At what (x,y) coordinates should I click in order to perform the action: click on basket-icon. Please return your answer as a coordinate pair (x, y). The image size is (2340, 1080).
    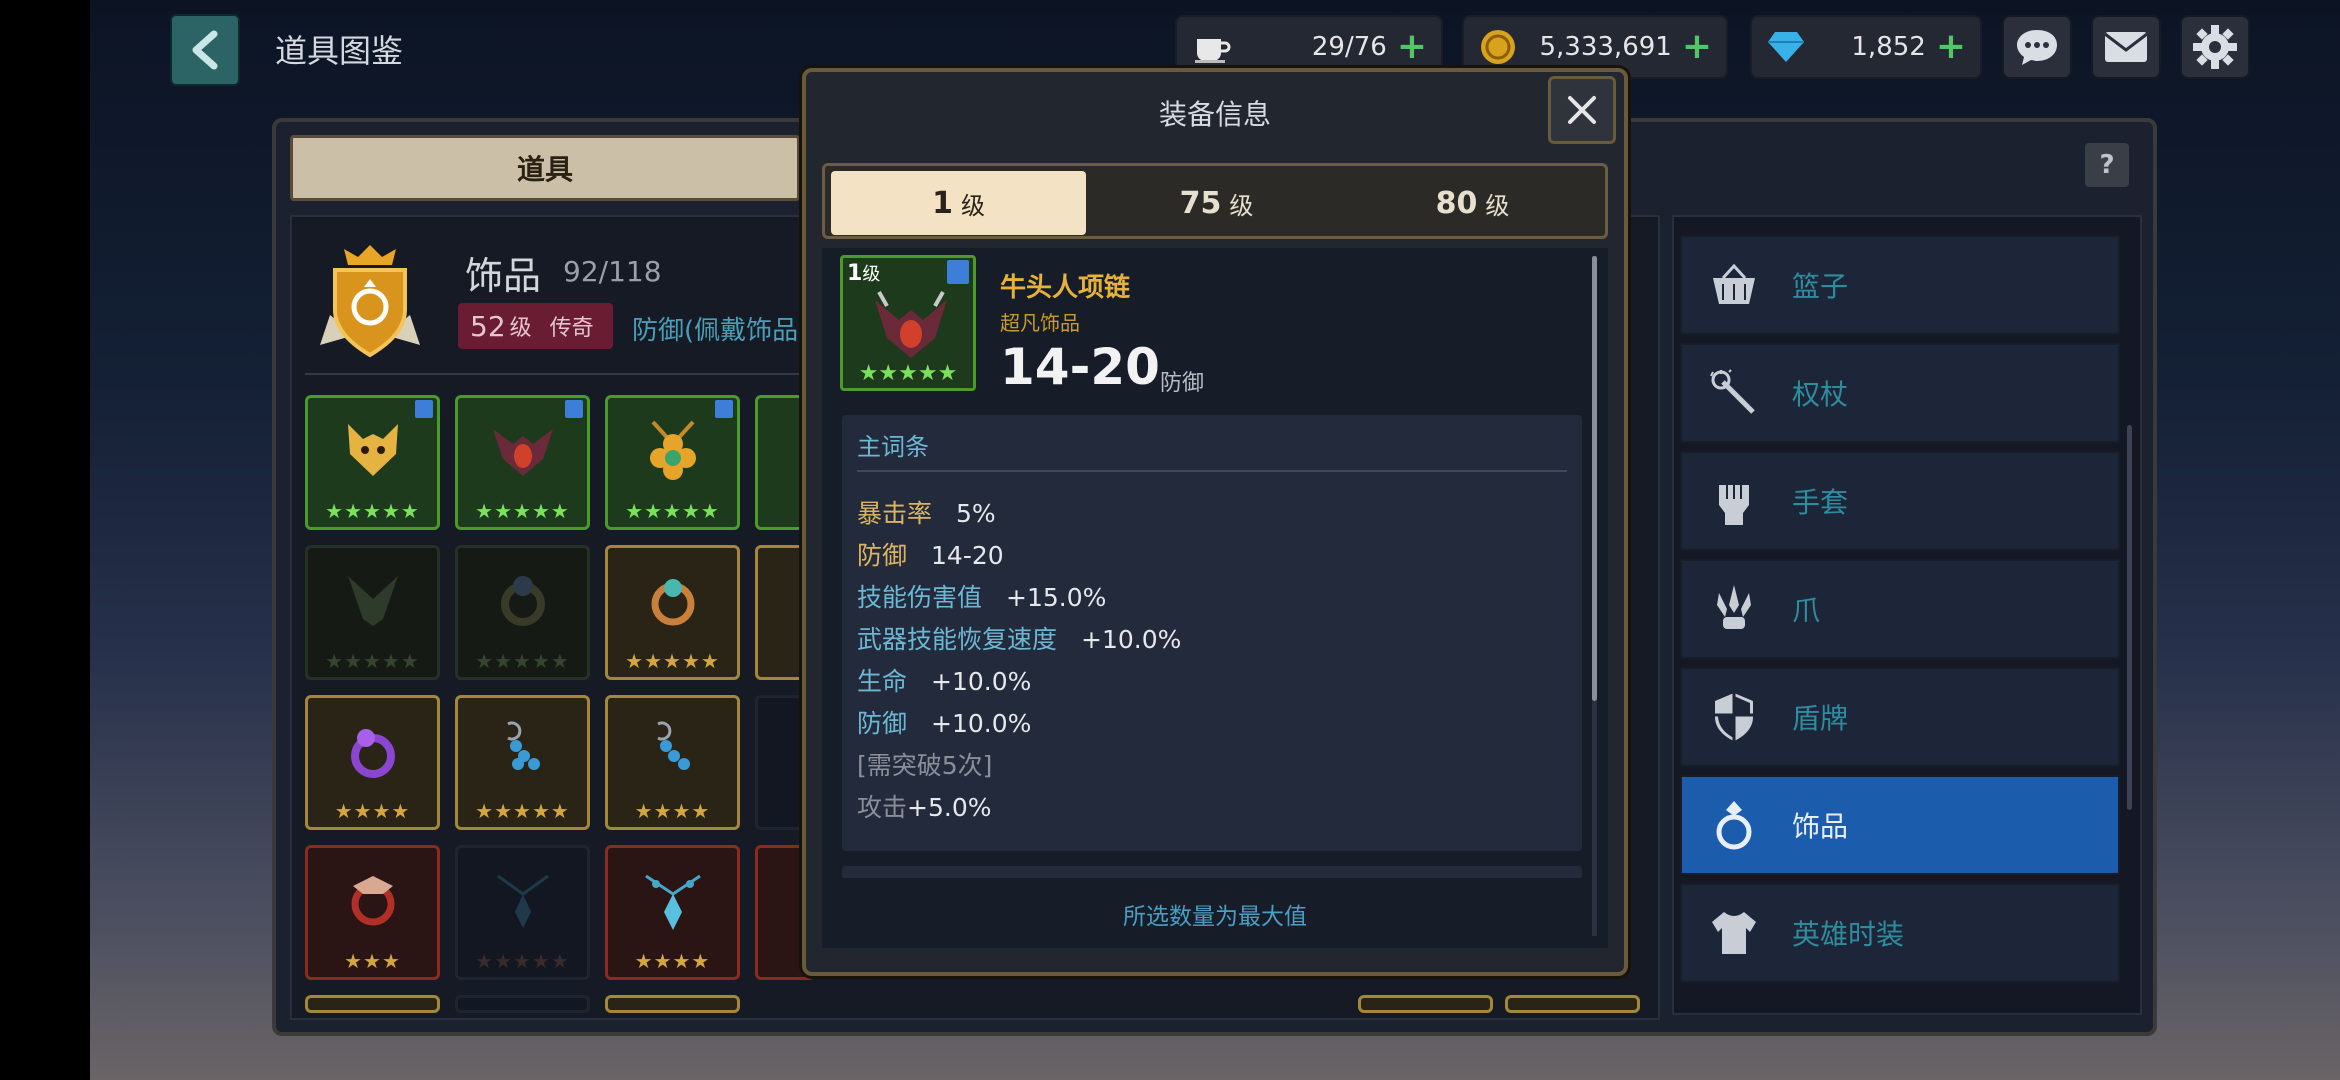
    Looking at the image, I should click on (1734, 285).